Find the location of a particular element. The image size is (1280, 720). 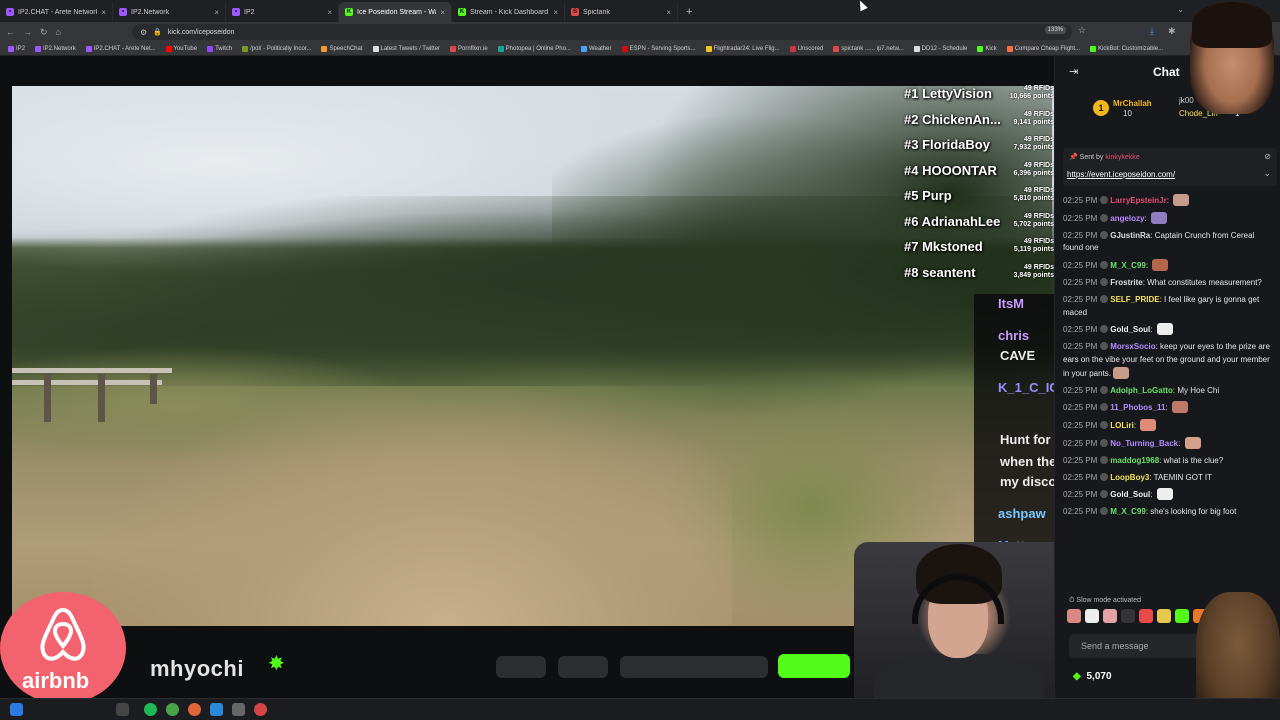

chat-username: LoopBoy3 is located at coordinates (1129, 477).